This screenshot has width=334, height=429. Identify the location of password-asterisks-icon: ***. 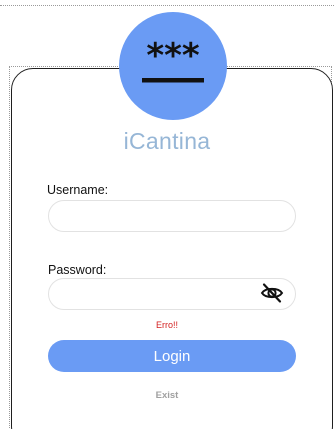
(173, 66).